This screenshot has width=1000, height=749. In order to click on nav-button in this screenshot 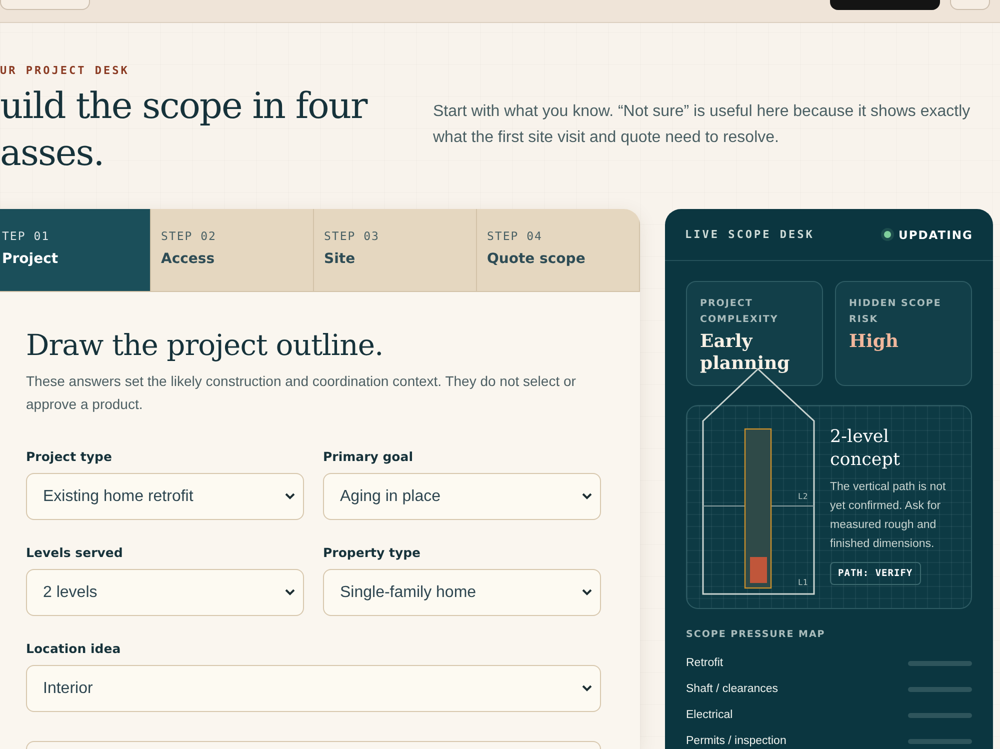, I will do `click(885, 5)`.